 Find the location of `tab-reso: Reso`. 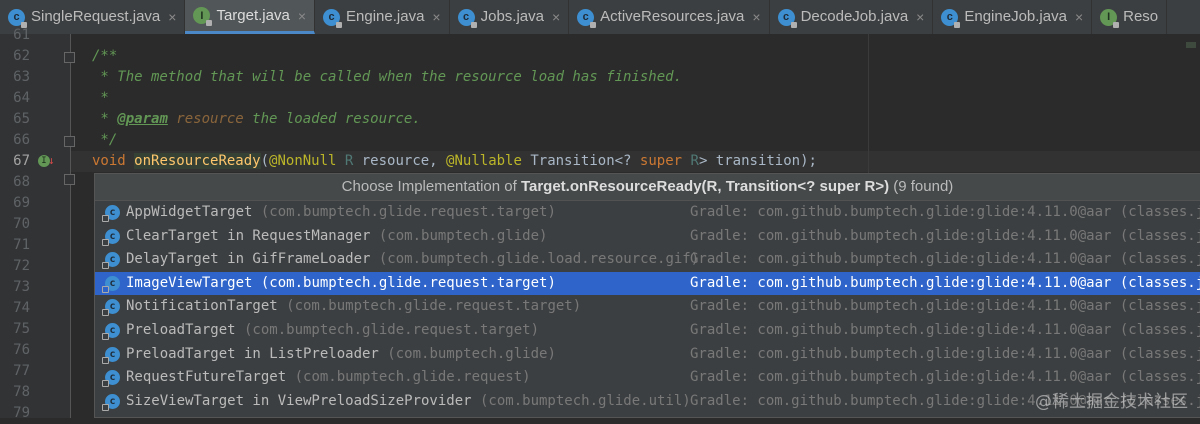

tab-reso: Reso is located at coordinates (1130, 17).